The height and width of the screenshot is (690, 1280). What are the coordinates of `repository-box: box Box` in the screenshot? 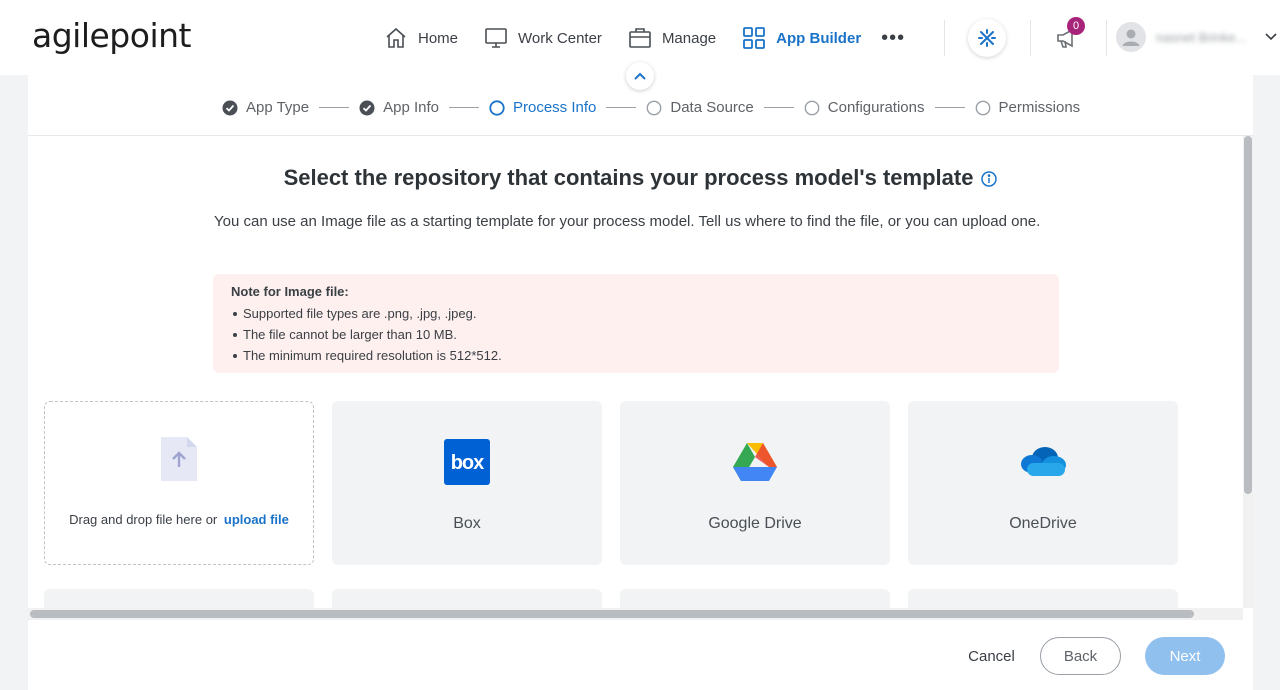 It's located at (467, 483).